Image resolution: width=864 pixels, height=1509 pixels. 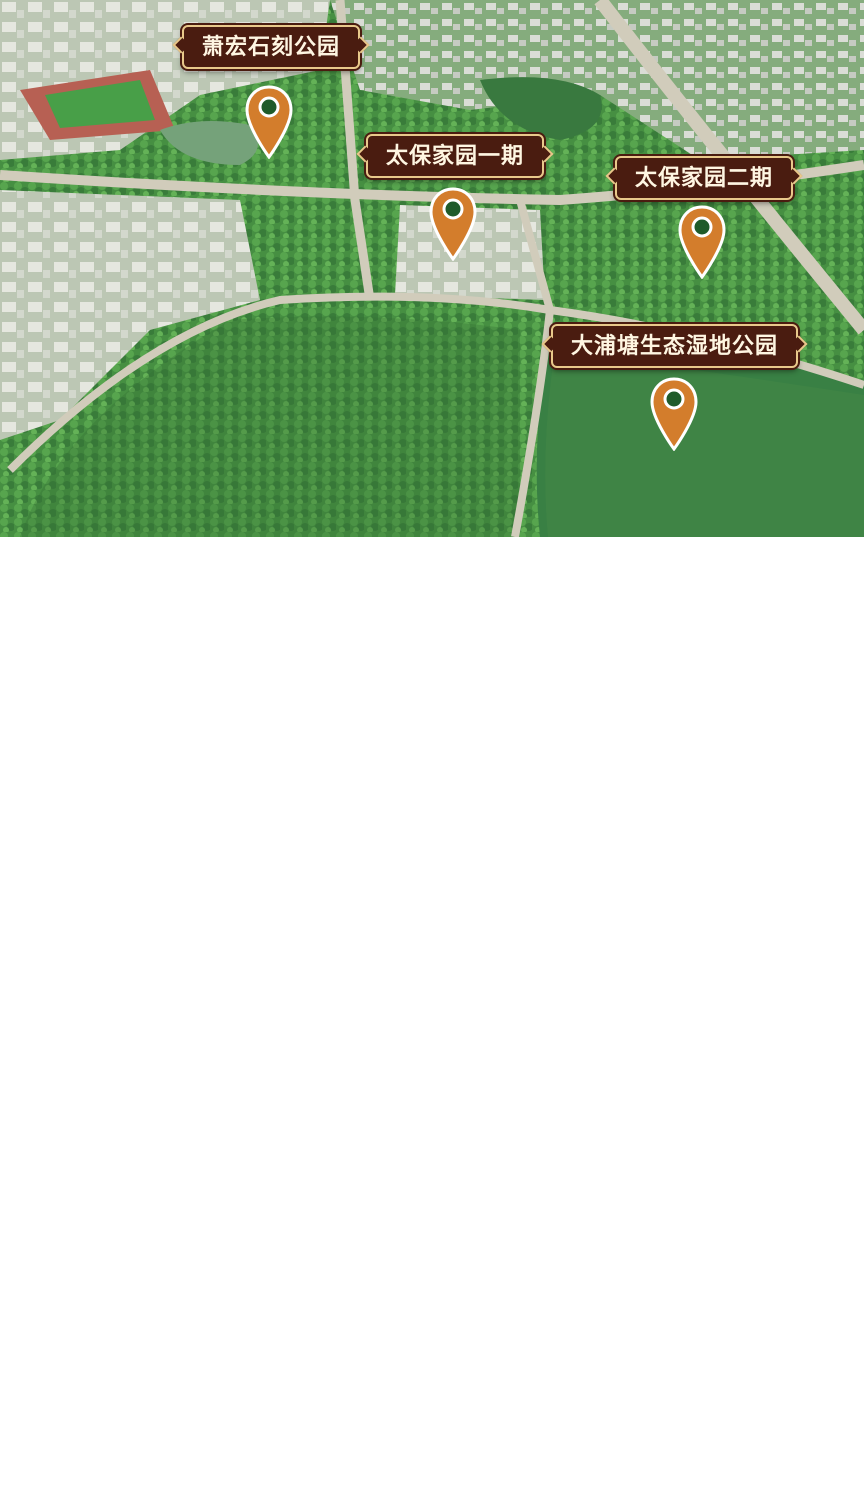 I want to click on marker-label-xiaohong-park: 萧宏石刻公园, so click(x=271, y=47).